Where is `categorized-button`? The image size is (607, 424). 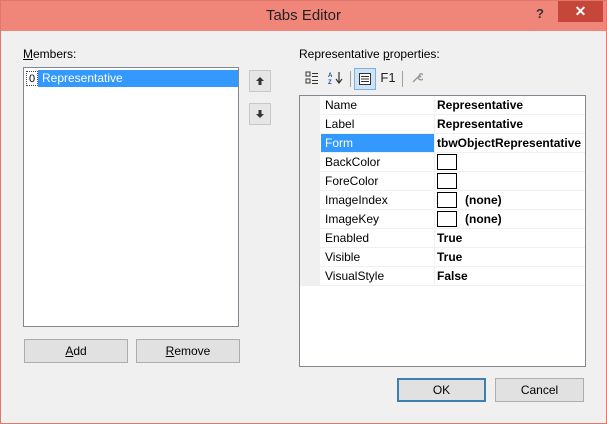
categorized-button is located at coordinates (312, 79).